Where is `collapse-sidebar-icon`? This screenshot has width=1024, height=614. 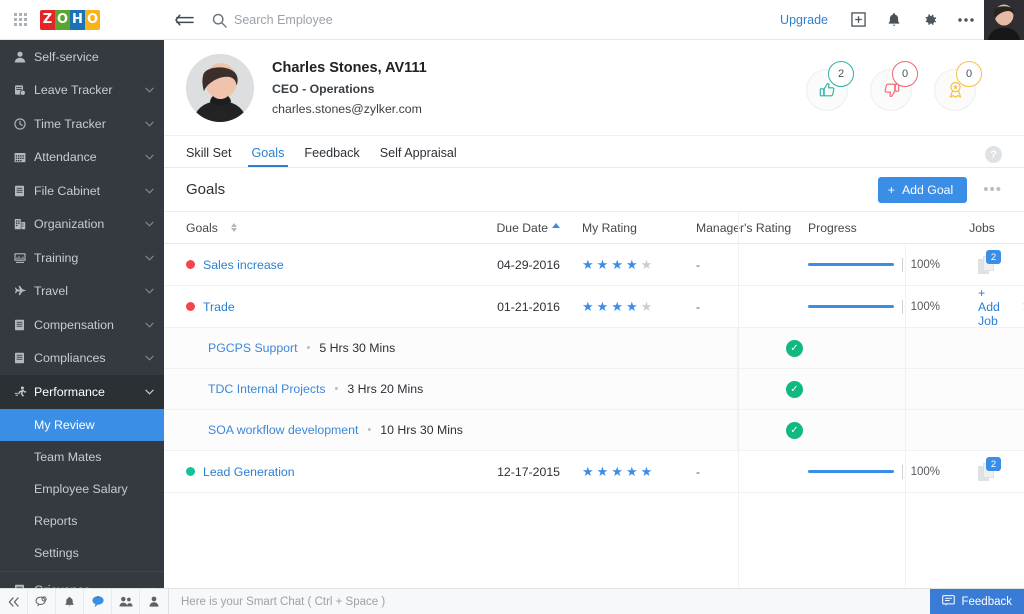
collapse-sidebar-icon is located at coordinates (184, 20).